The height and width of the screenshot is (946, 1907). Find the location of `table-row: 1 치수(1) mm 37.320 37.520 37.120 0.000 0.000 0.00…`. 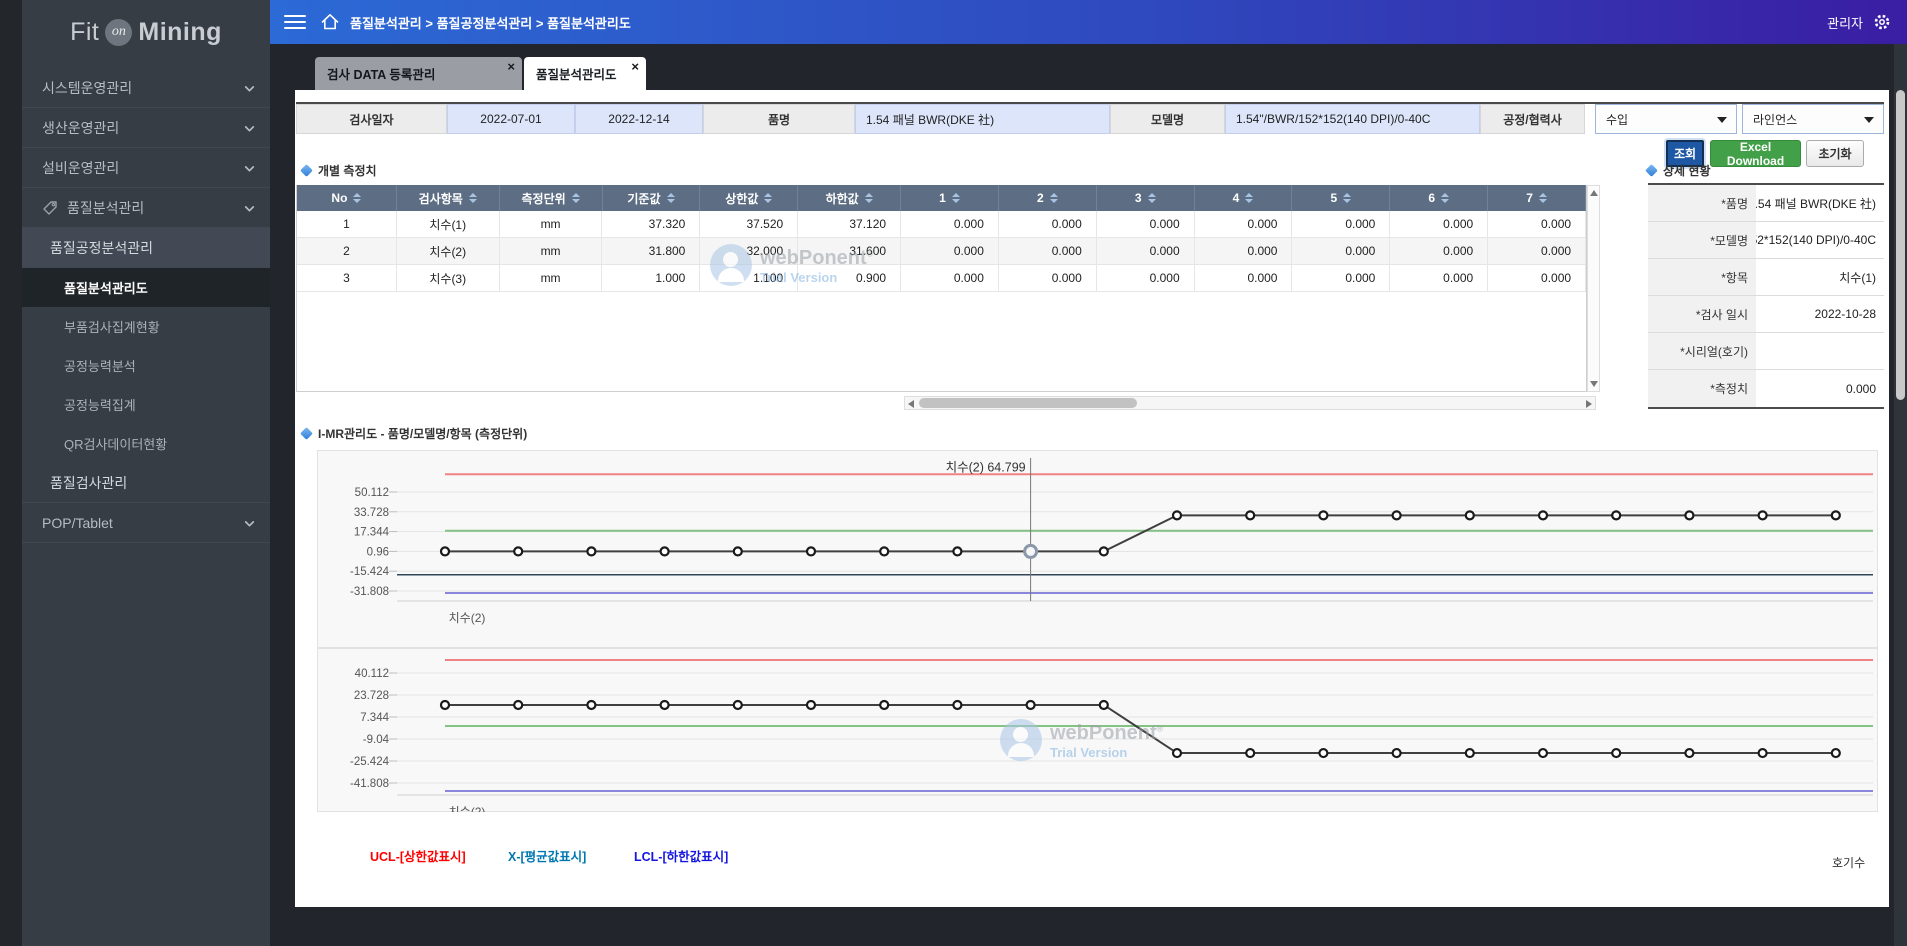

table-row: 1 치수(1) mm 37.320 37.520 37.120 0.000 0.000 0.00… is located at coordinates (941, 224).